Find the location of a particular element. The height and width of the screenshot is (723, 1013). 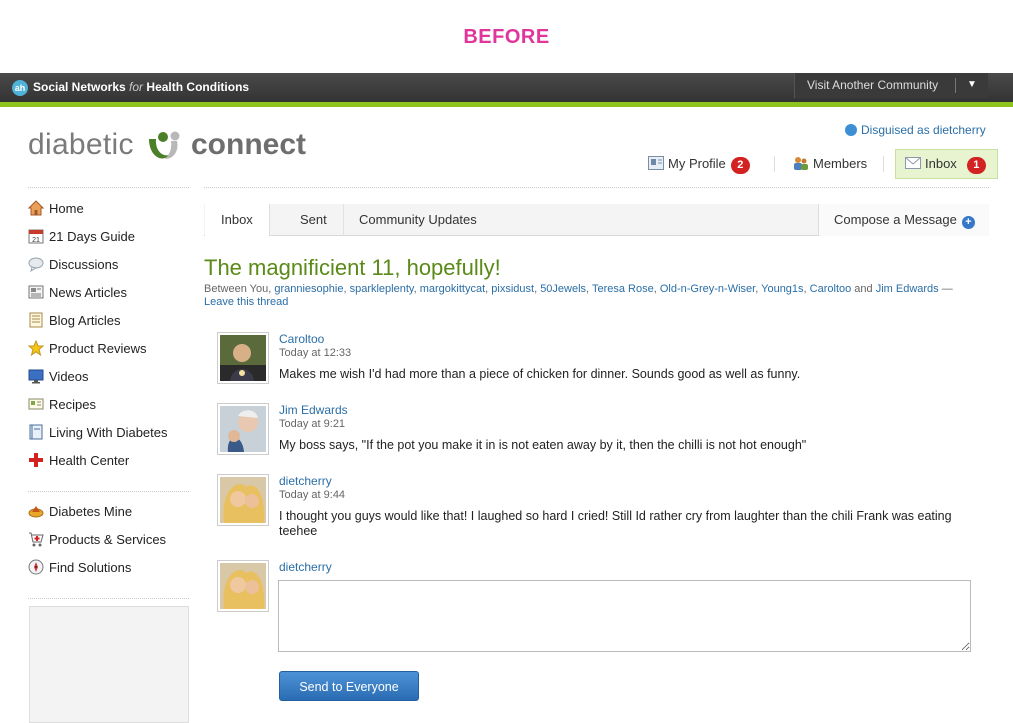

nav-separator is located at coordinates (883, 164).